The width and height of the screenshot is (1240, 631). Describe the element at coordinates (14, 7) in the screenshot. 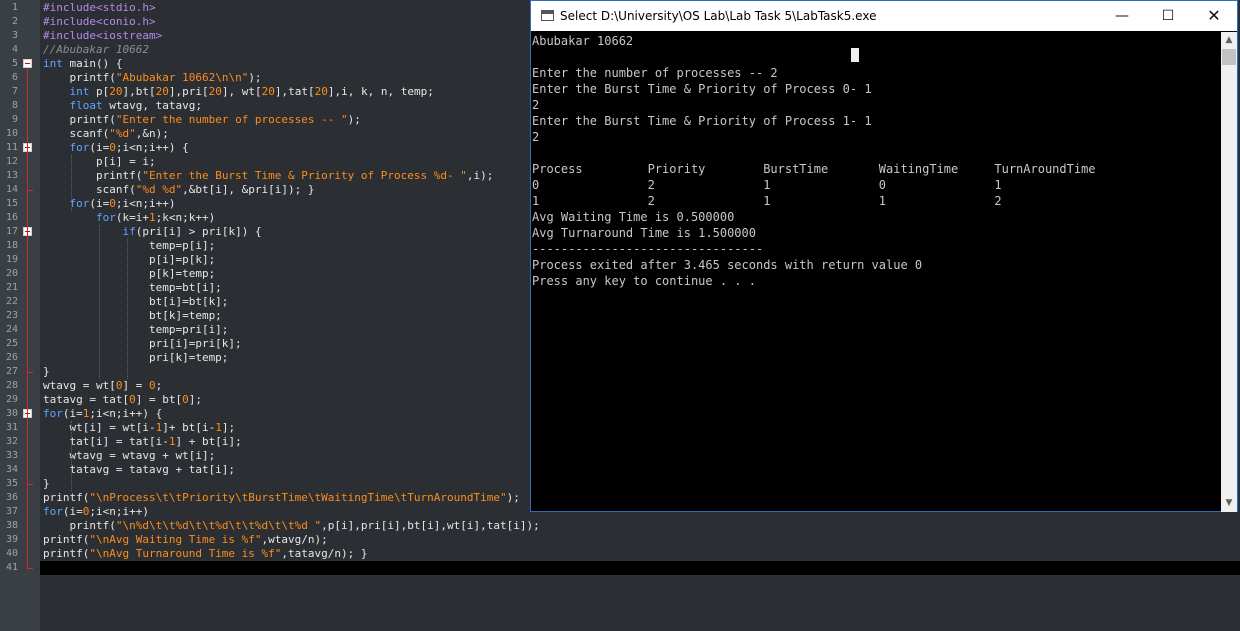

I see `line-number: 1` at that location.